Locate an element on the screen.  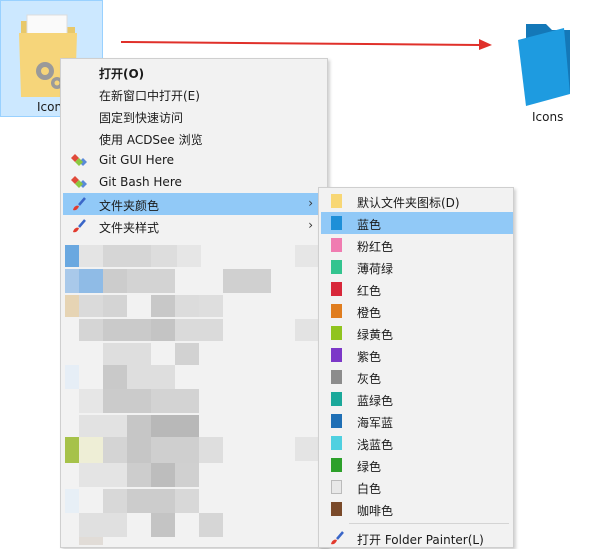
menu-item-pin-quick-access: 固定到快速访问 is located at coordinates (194, 116).